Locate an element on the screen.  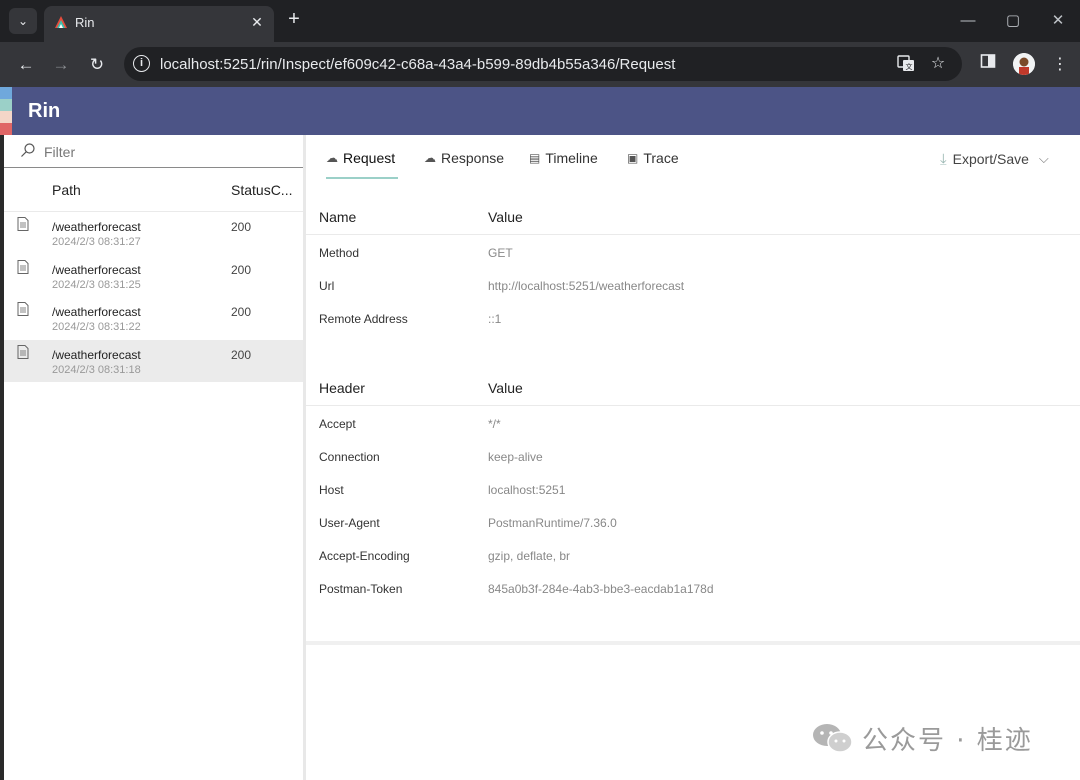
translate-icon: 文 is located at coordinates (906, 64).